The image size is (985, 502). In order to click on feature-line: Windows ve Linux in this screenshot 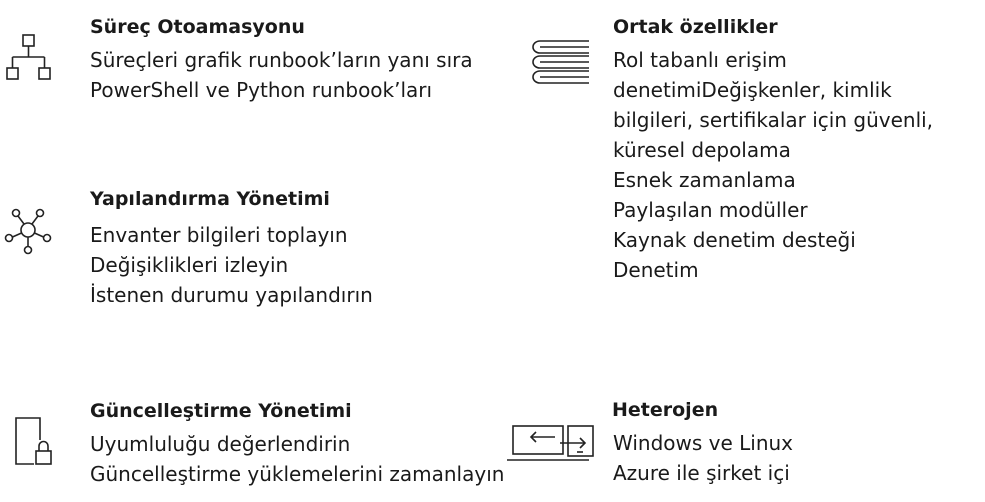, I will do `click(703, 443)`.